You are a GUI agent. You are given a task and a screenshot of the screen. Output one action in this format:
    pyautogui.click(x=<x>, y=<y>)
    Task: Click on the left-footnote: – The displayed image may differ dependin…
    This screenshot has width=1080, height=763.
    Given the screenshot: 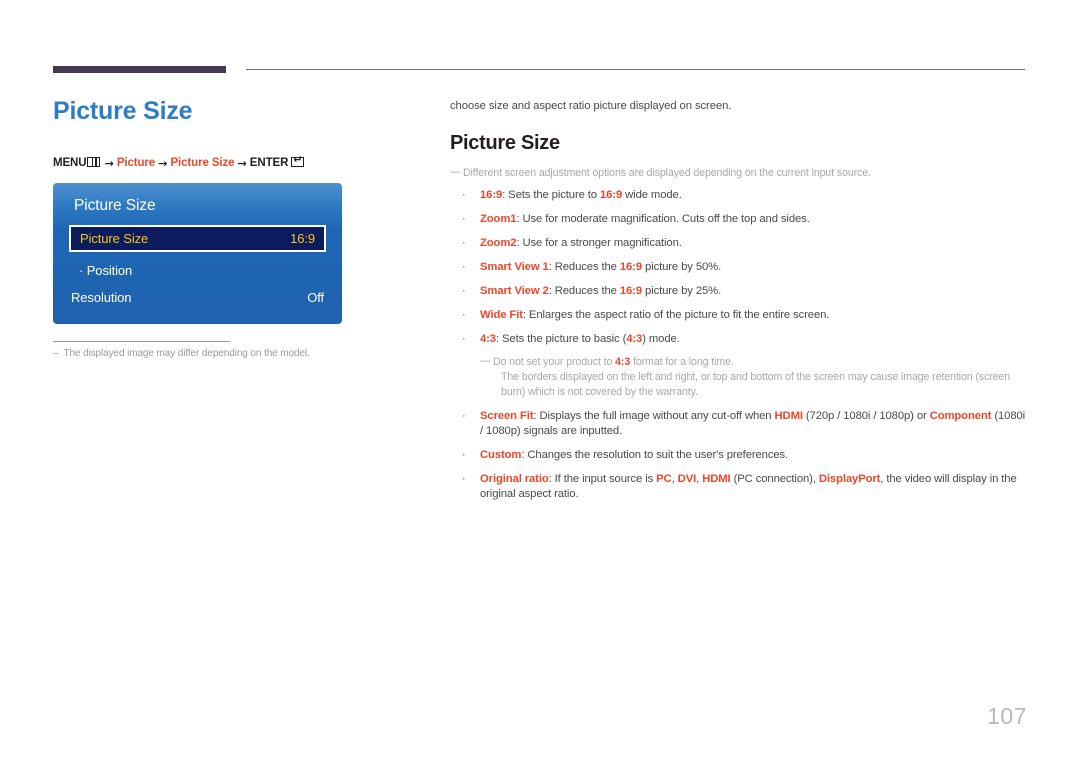 What is the action you would take?
    pyautogui.click(x=181, y=353)
    